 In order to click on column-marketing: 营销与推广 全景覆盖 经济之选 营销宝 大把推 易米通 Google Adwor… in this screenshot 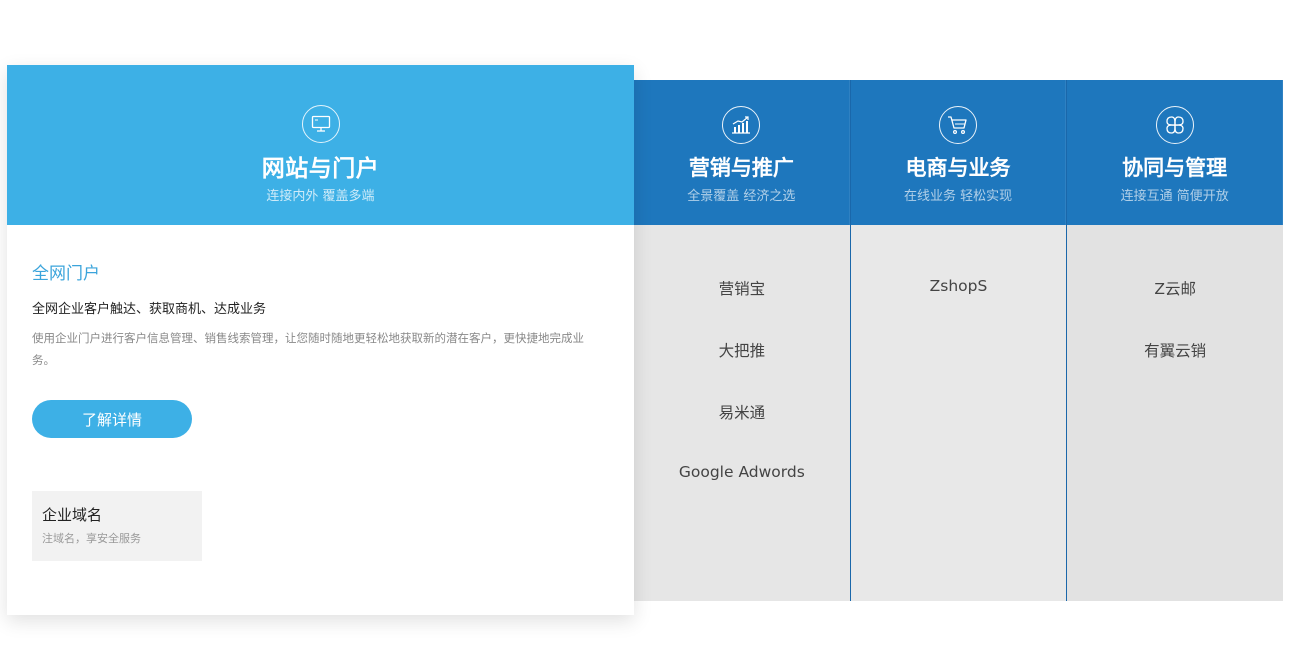, I will do `click(742, 340)`.